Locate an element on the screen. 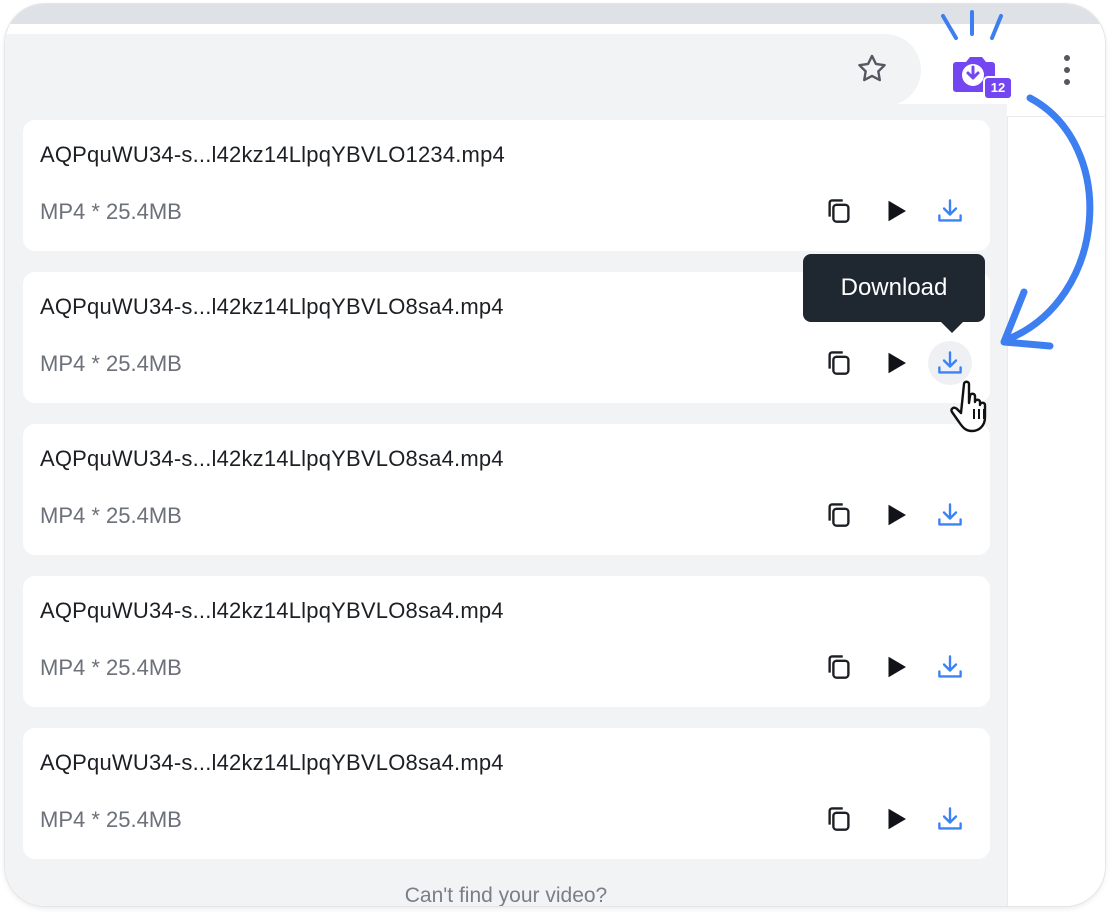  annotation-overlay is located at coordinates (1017, 180).